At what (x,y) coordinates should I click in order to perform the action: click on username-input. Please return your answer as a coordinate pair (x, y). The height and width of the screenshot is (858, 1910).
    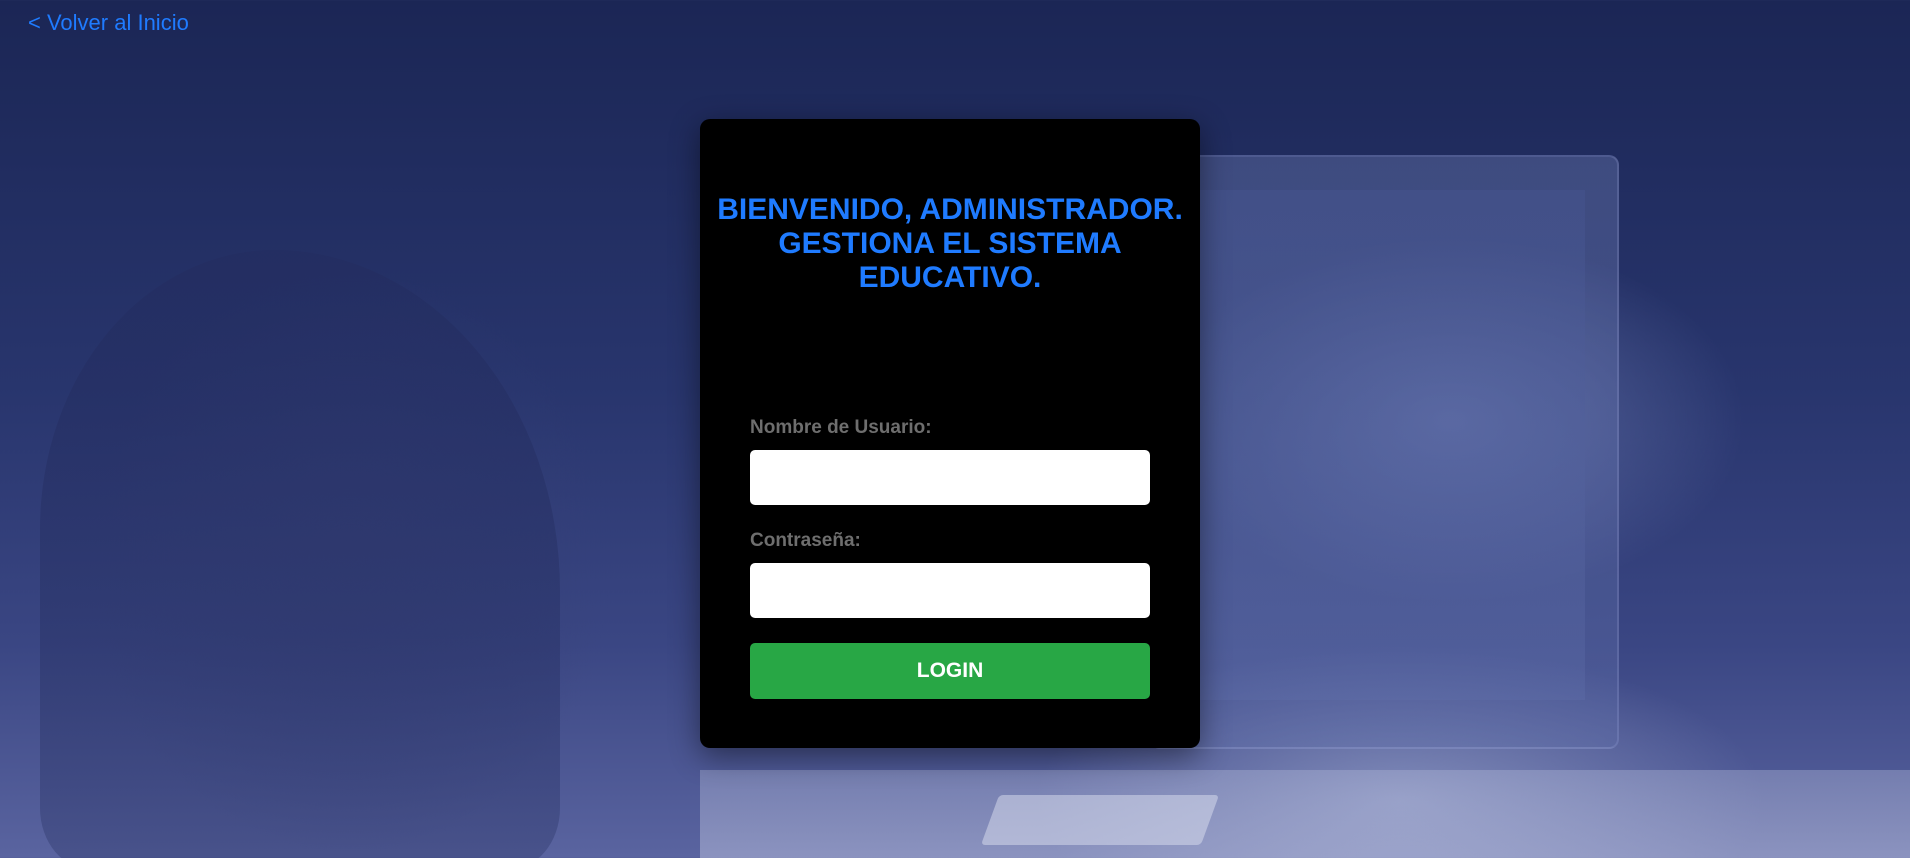
    Looking at the image, I should click on (950, 477).